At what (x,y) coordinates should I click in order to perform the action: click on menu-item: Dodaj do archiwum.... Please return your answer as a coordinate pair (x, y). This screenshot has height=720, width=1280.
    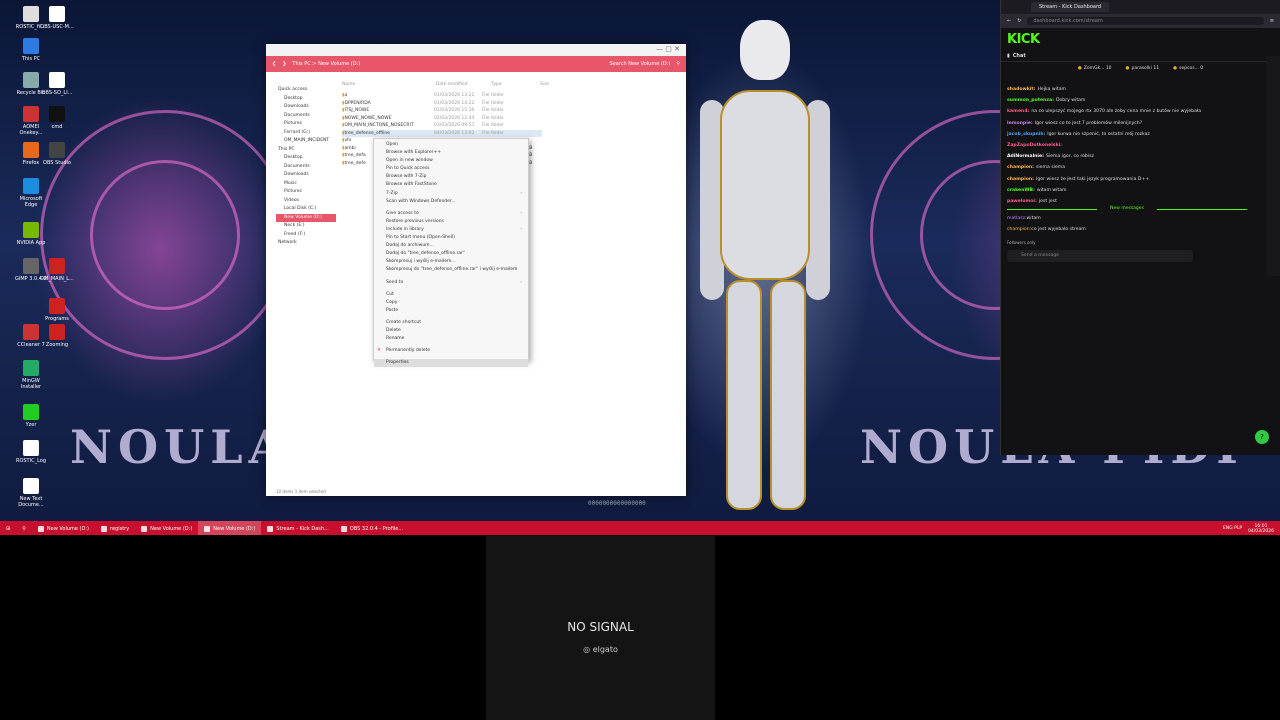
    Looking at the image, I should click on (451, 246).